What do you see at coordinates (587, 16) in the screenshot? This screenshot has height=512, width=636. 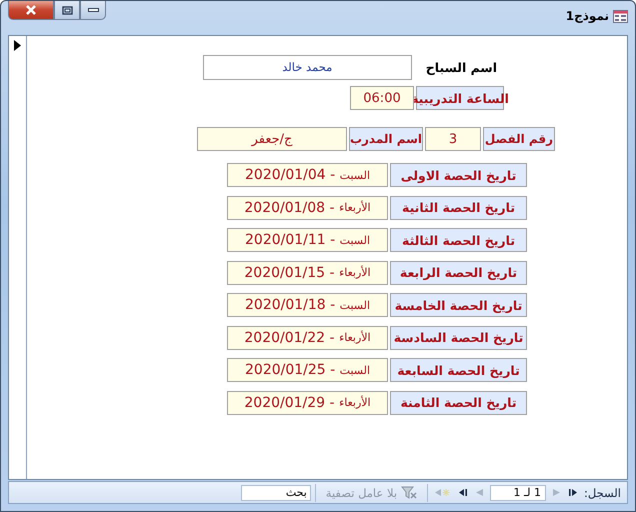 I see `window-title: نموذج1` at bounding box center [587, 16].